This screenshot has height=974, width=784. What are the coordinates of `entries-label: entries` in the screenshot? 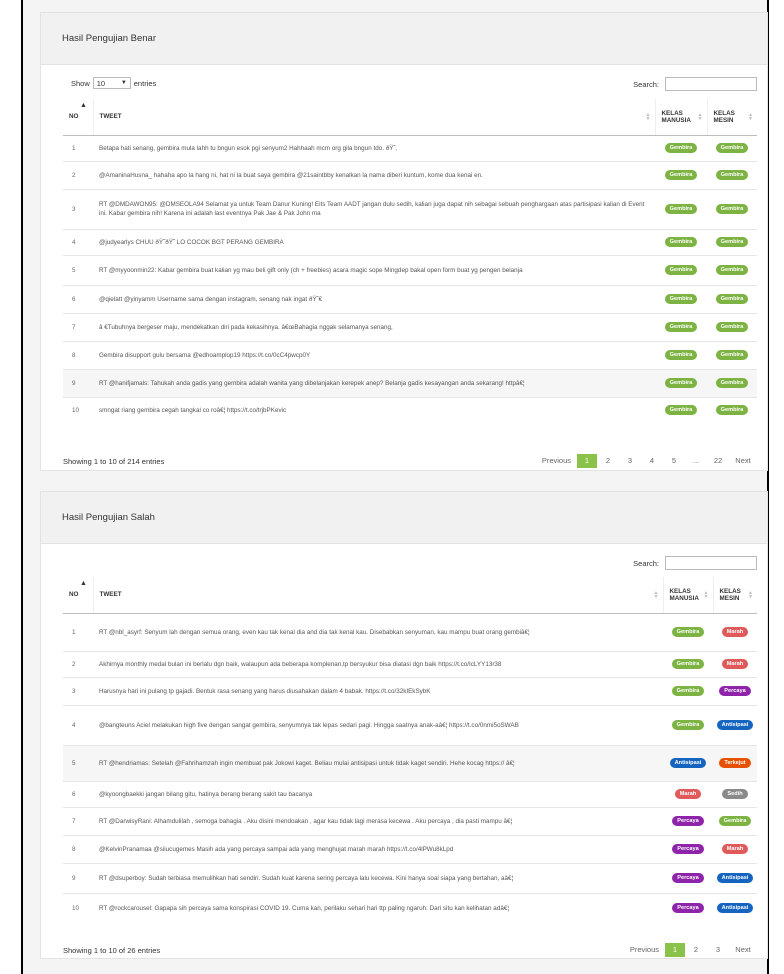 It's located at (145, 83).